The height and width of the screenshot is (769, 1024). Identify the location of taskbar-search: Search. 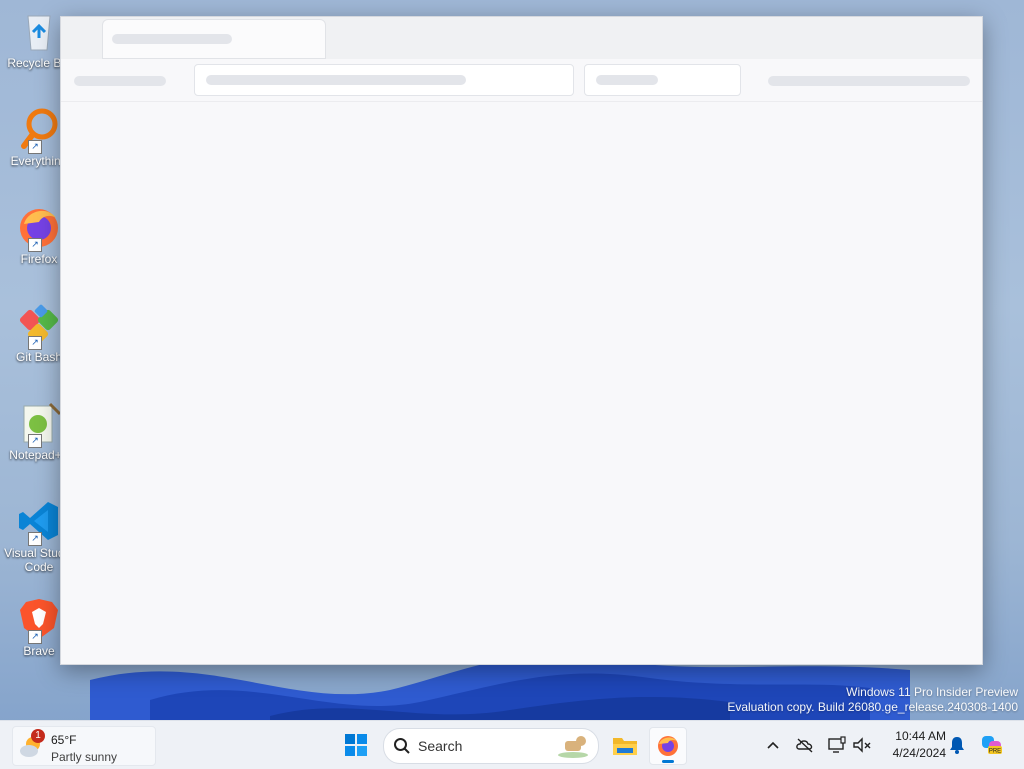
(491, 746).